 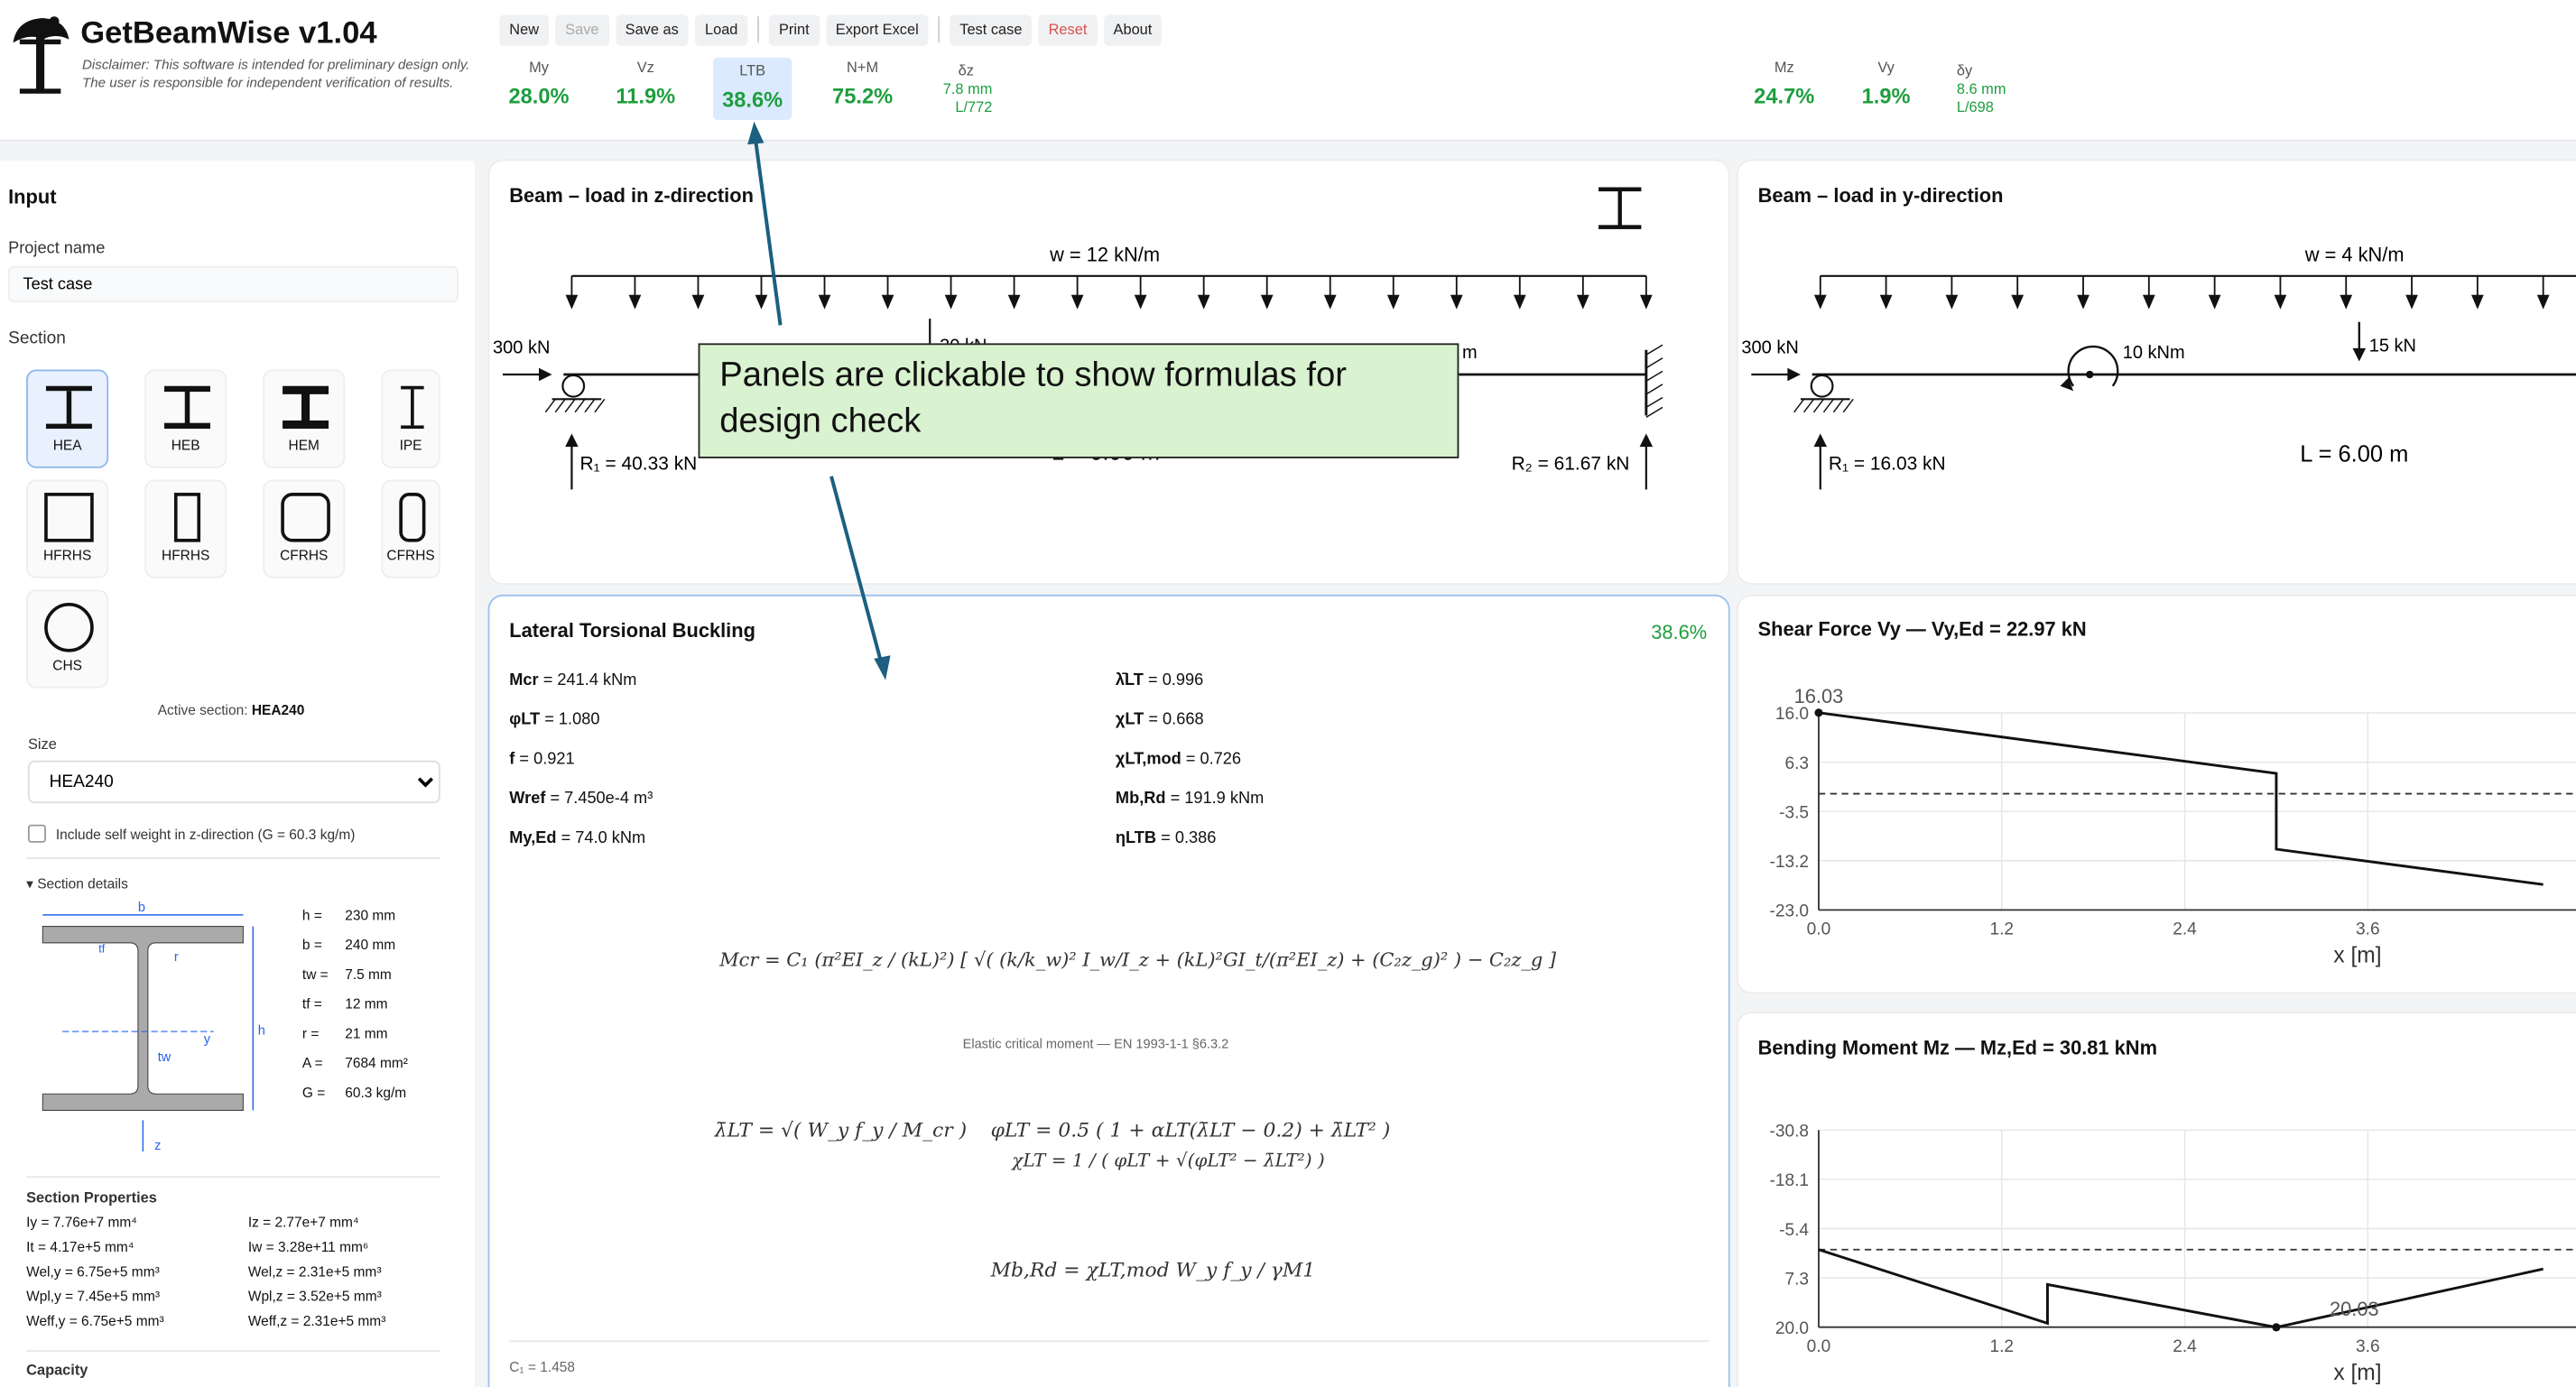 What do you see at coordinates (819, 401) in the screenshot?
I see `callout-arrows` at bounding box center [819, 401].